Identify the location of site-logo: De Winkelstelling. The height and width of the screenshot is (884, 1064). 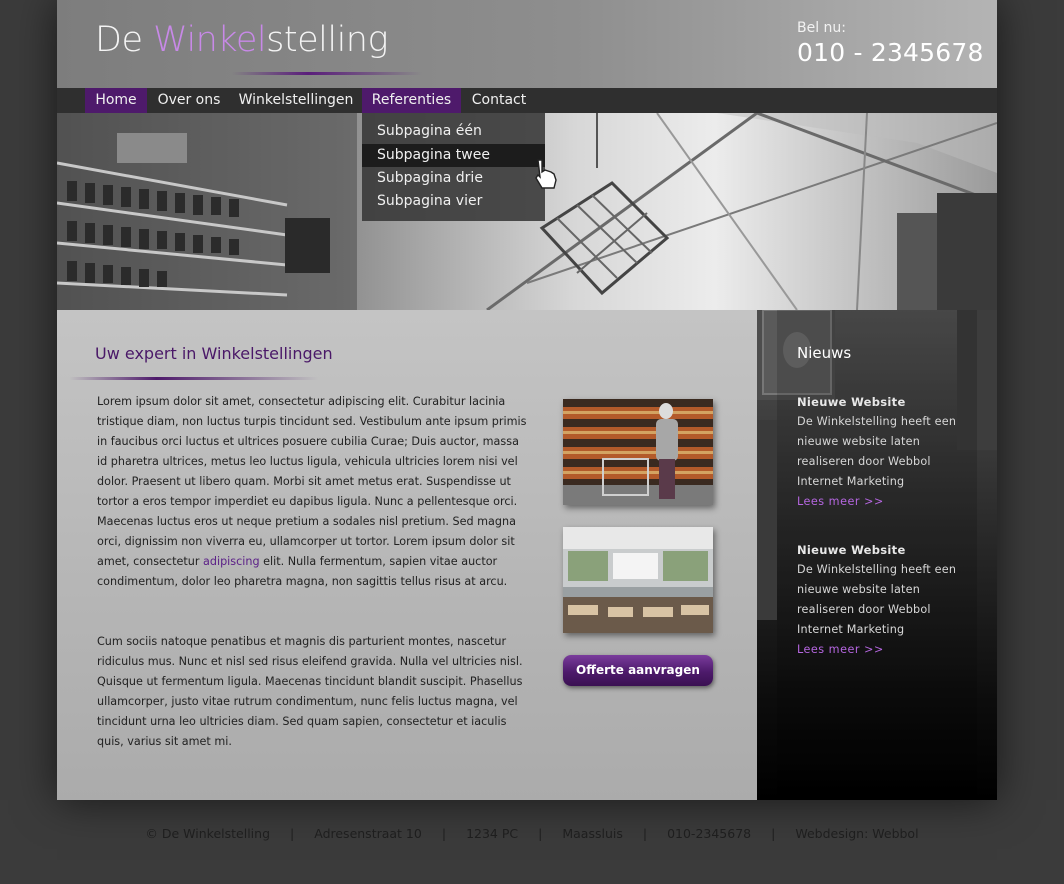
(241, 40).